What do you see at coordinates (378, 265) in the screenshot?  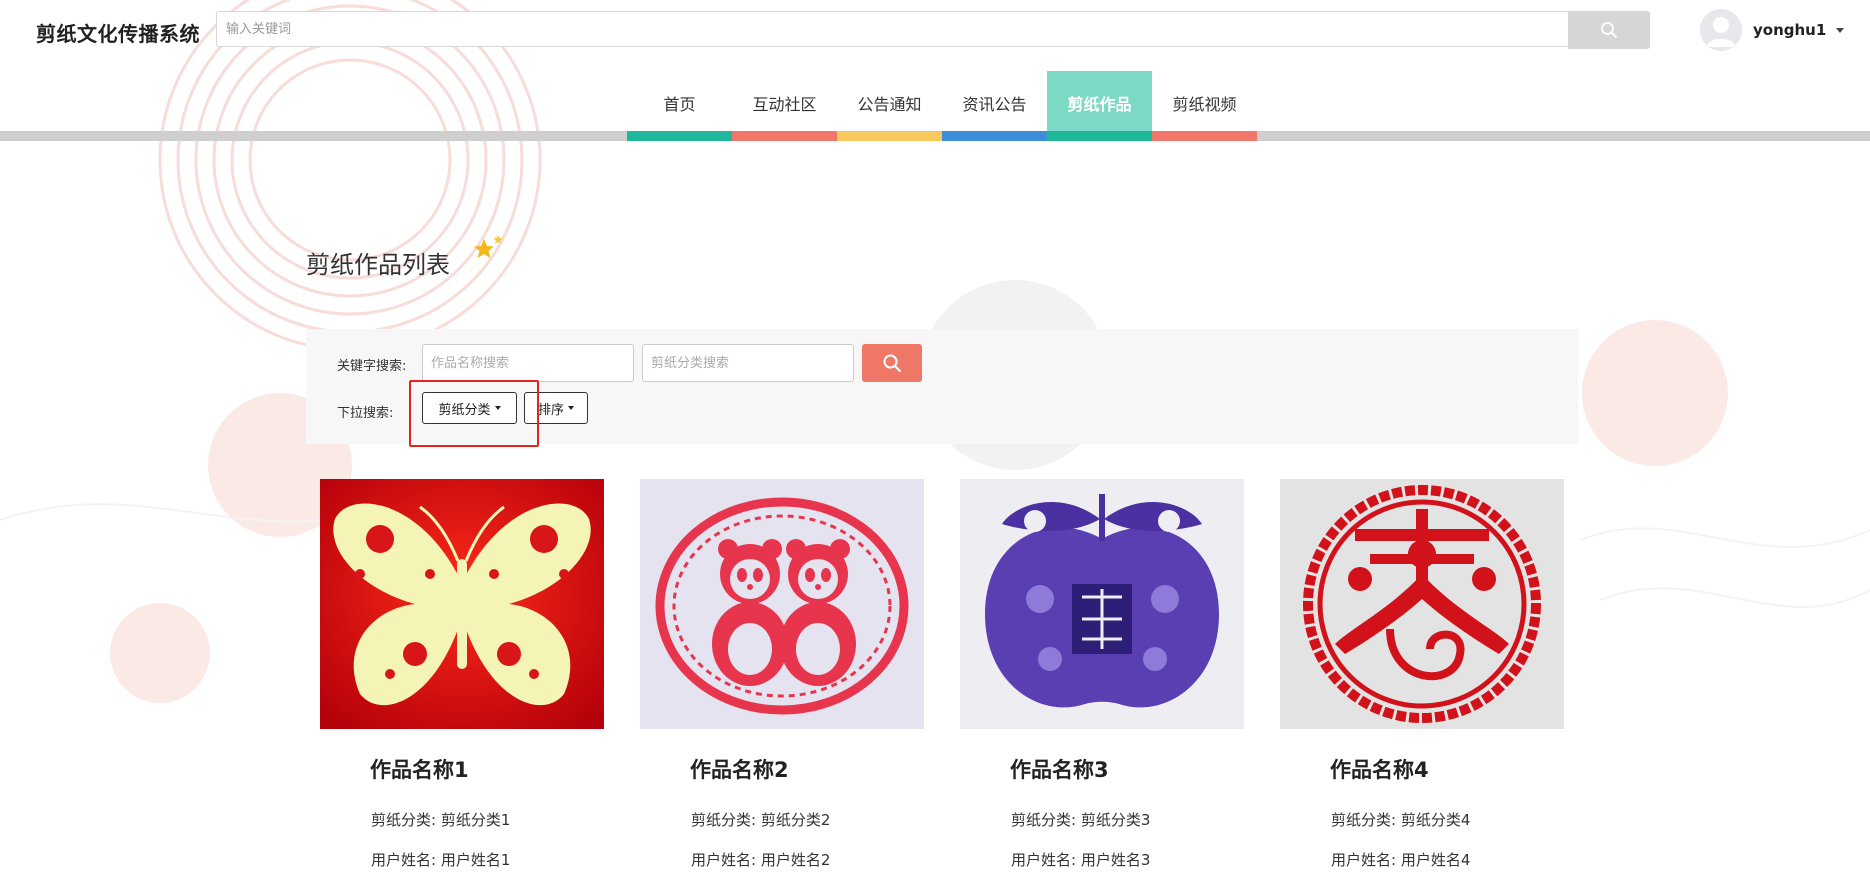 I see `page-title: 剪纸作品列表` at bounding box center [378, 265].